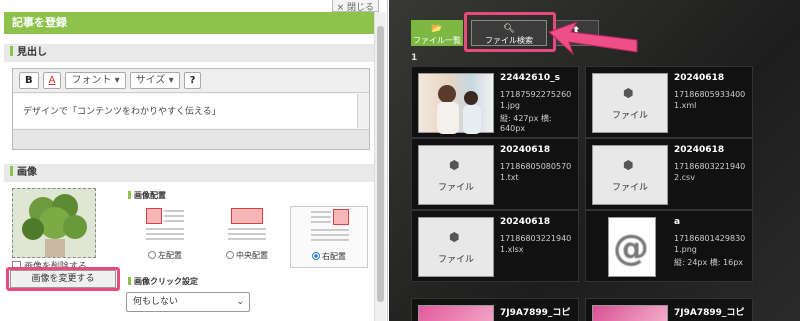  What do you see at coordinates (52, 80) in the screenshot?
I see `font-color-button: A` at bounding box center [52, 80].